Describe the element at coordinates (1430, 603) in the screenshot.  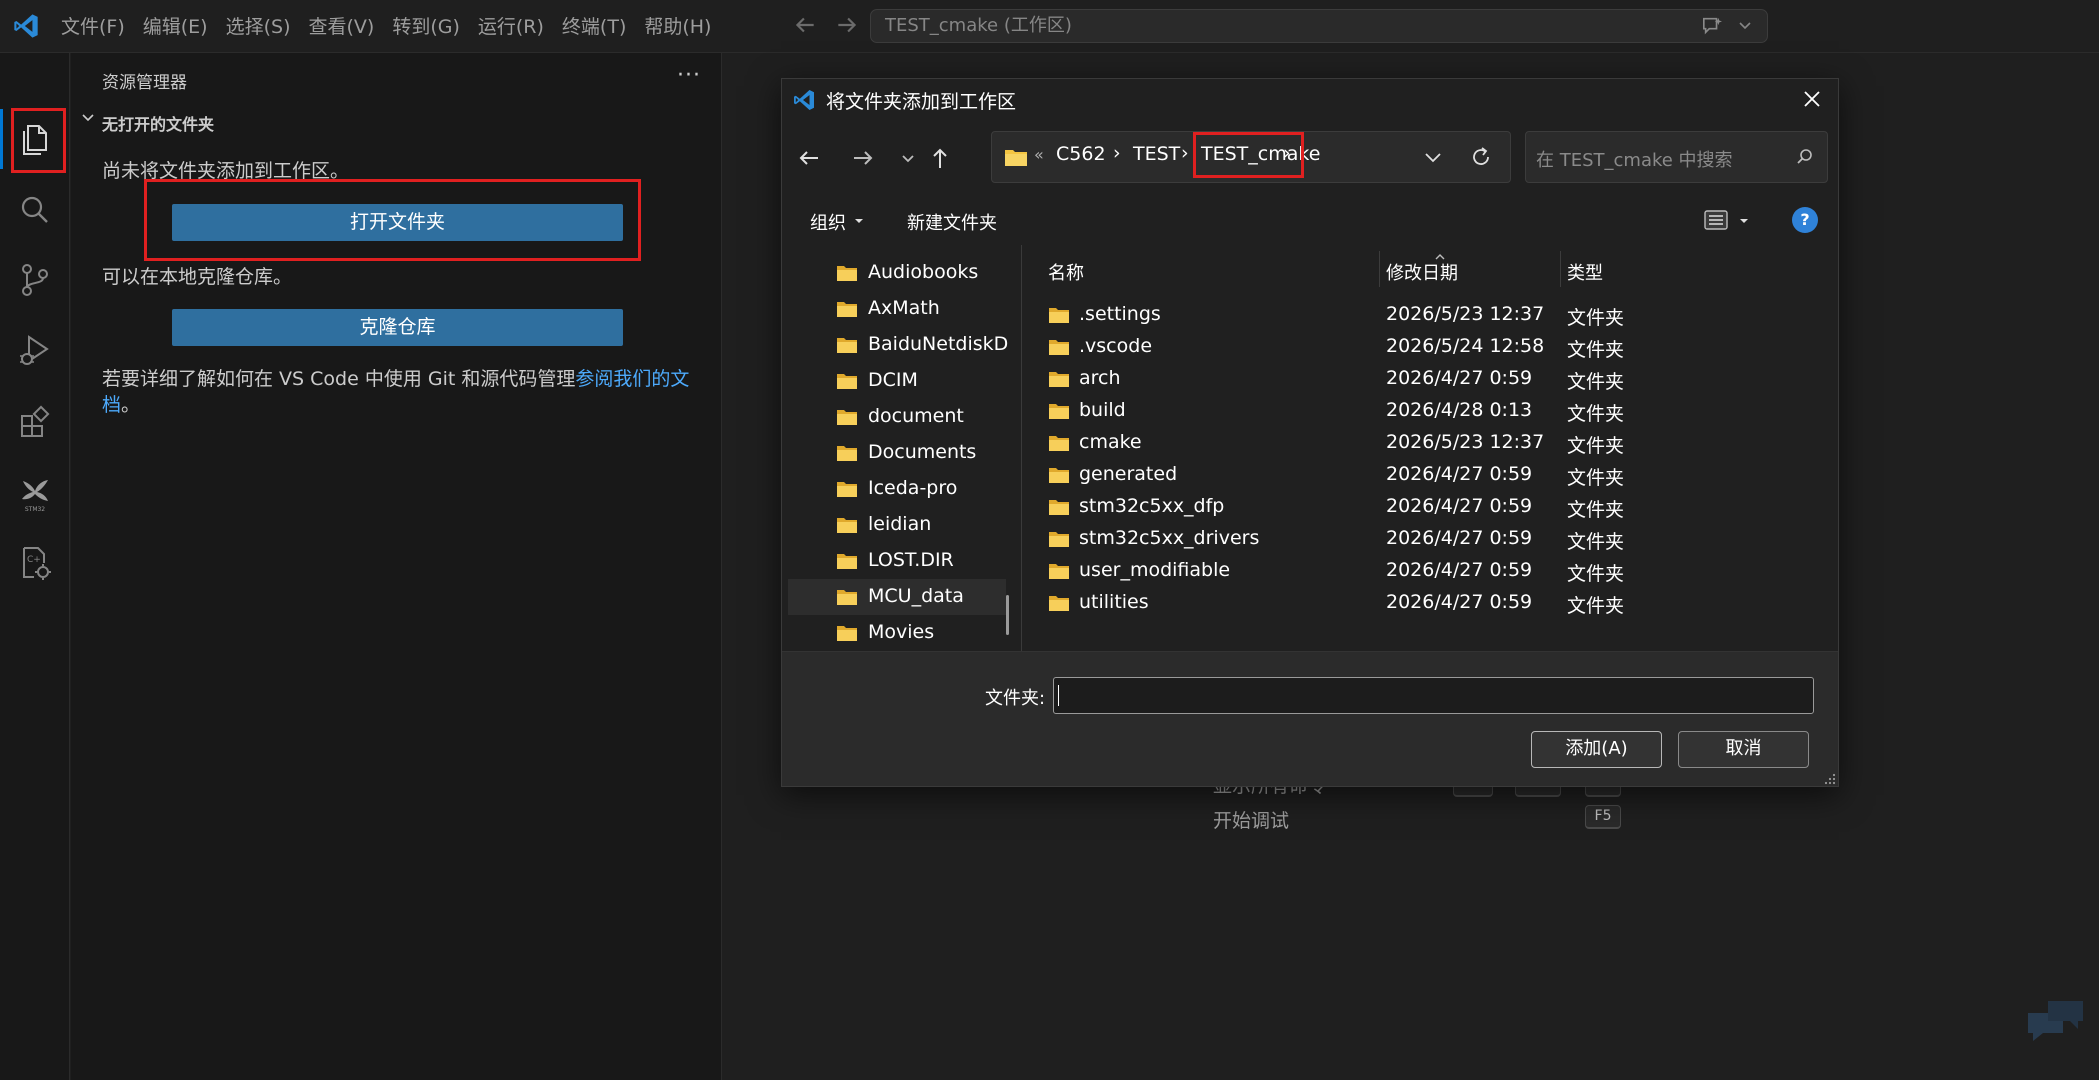
I see `file-row: utilities 2026/4/27 0:59 文件夹` at that location.